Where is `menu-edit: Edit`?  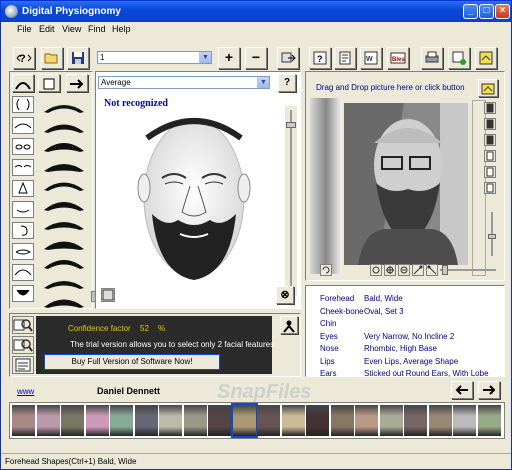 menu-edit: Edit is located at coordinates (47, 29).